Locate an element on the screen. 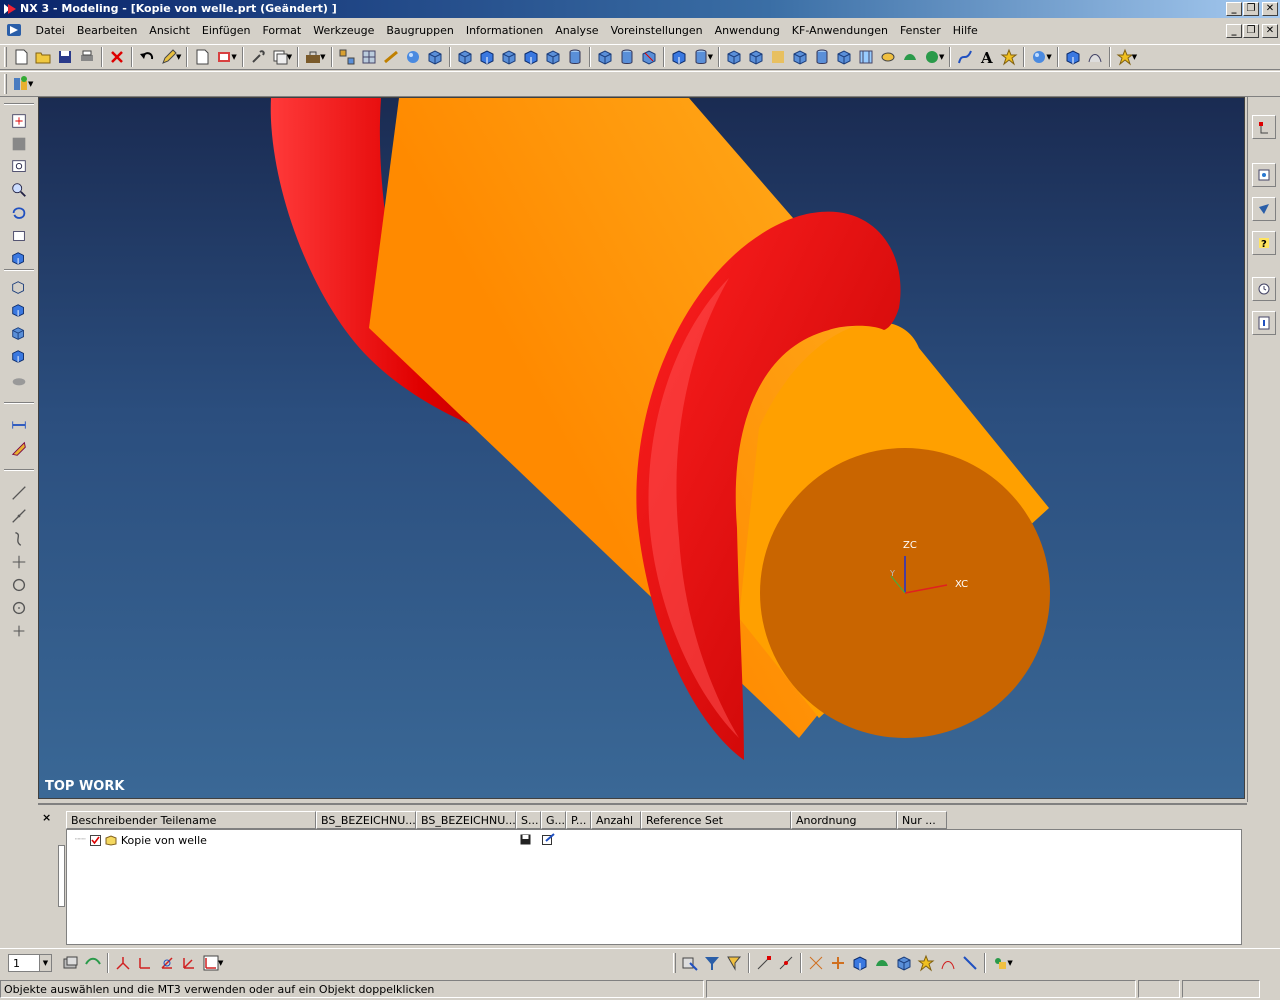 The height and width of the screenshot is (1000, 1280). wcs-origin-icon is located at coordinates (145, 963).